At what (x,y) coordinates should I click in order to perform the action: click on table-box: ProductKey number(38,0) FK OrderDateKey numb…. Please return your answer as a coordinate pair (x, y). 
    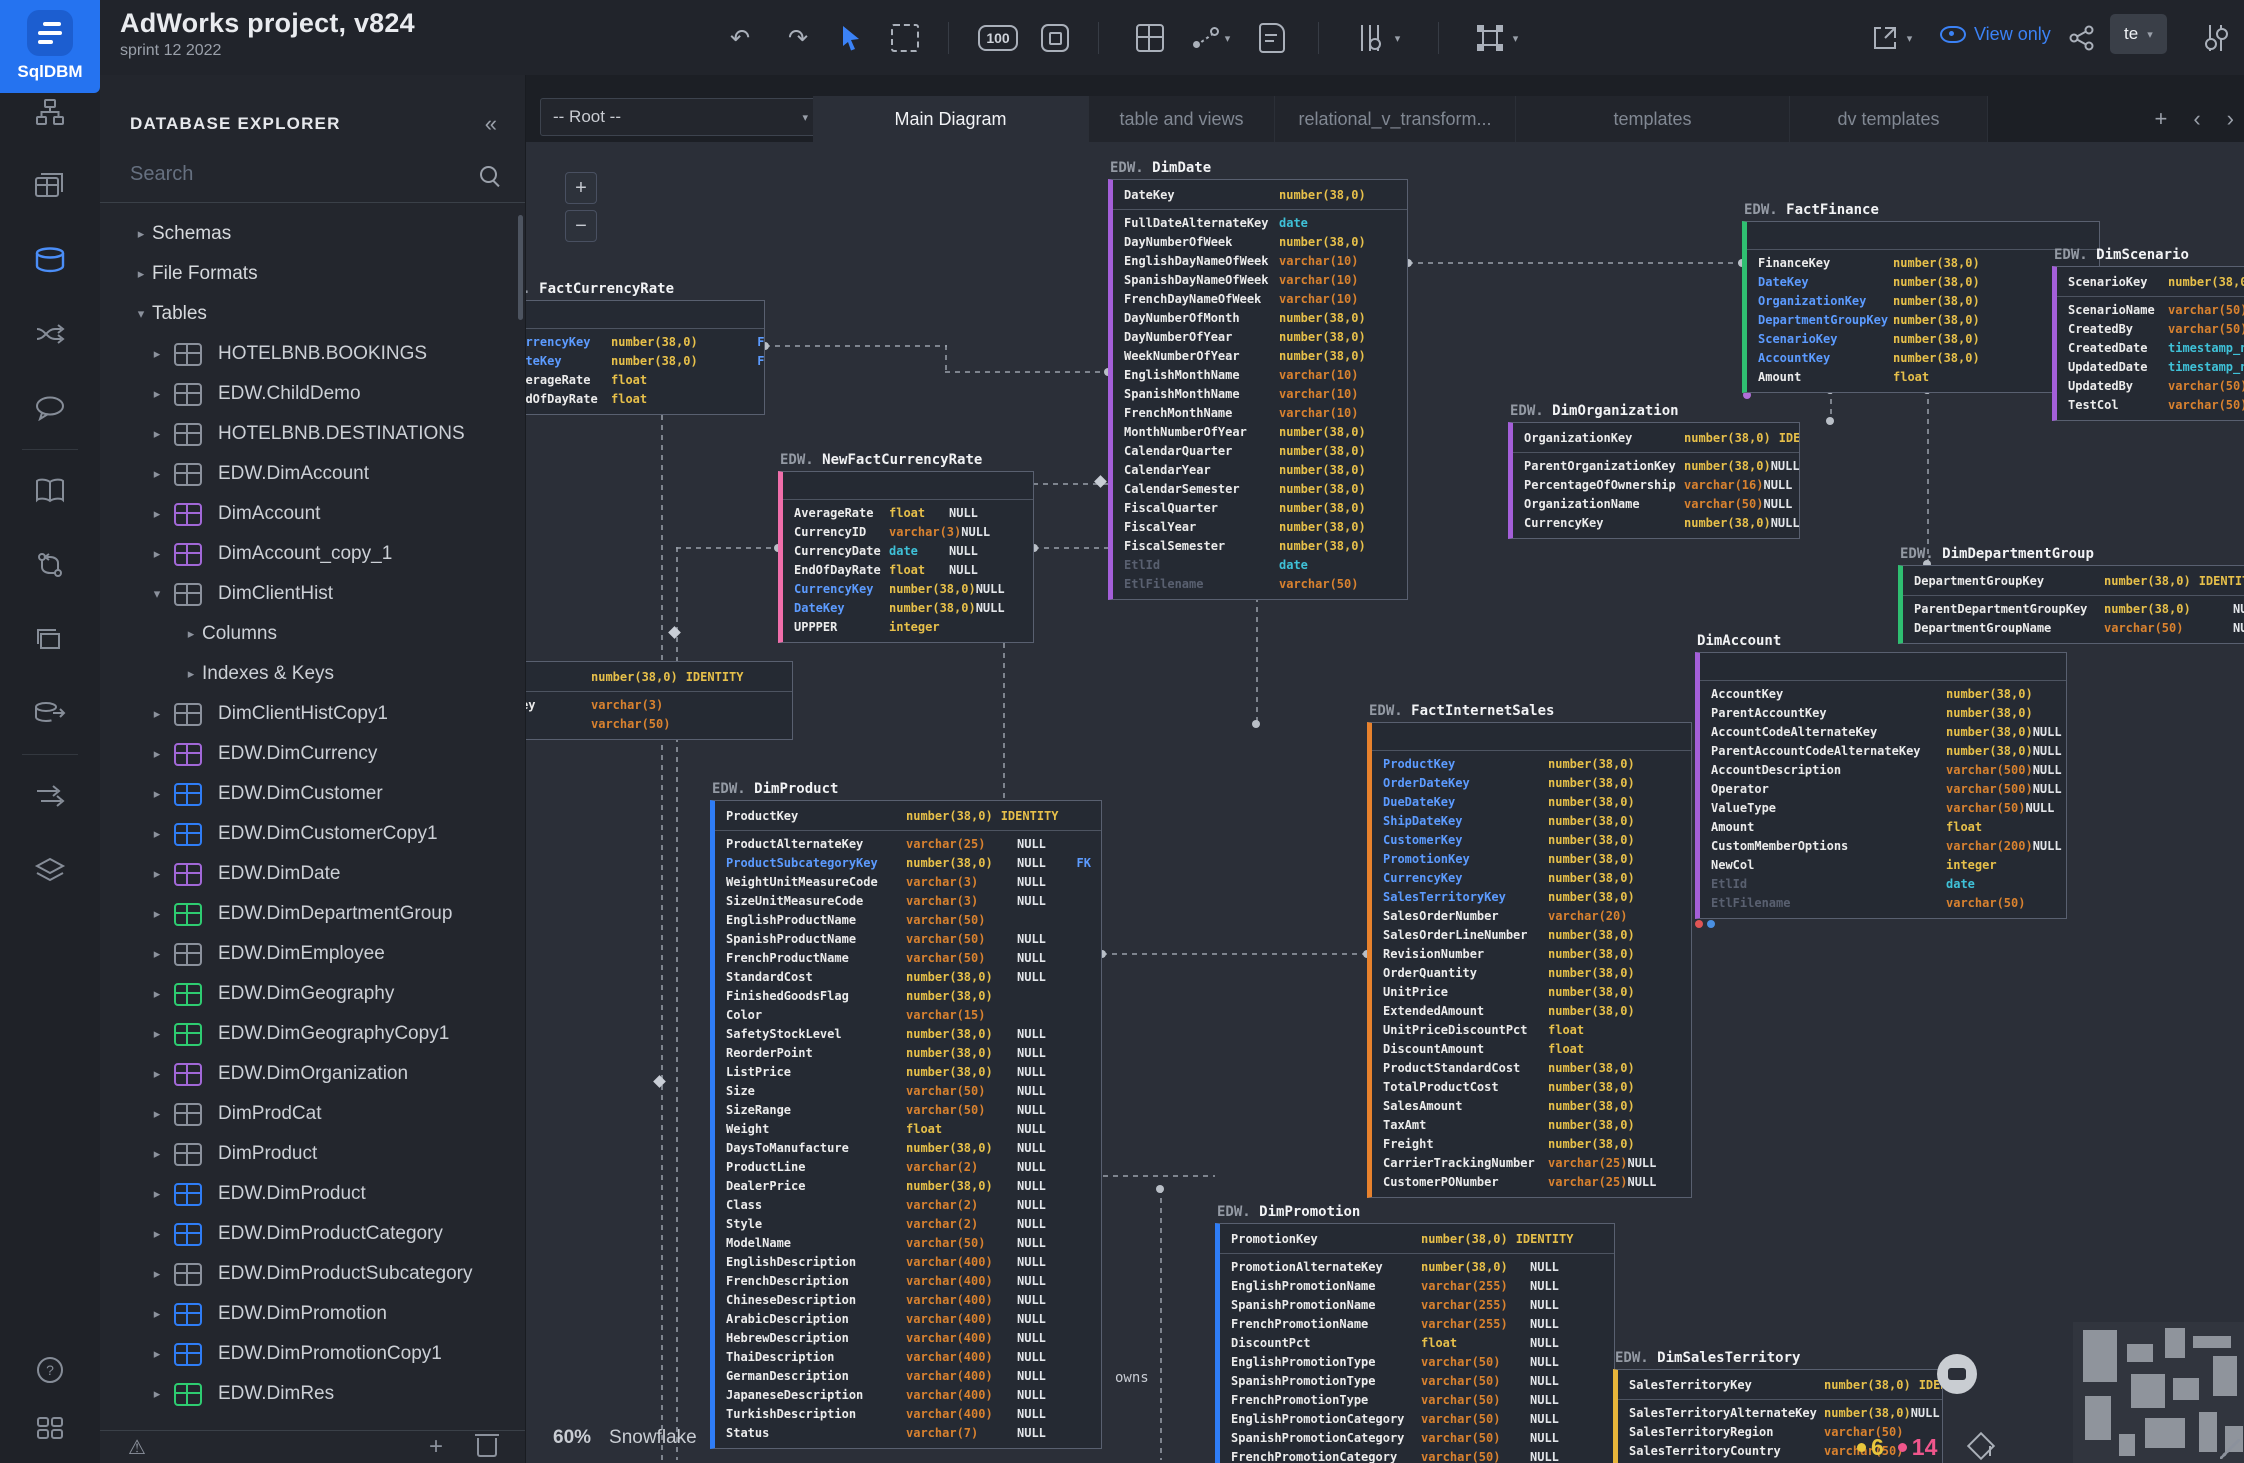
    Looking at the image, I should click on (1529, 960).